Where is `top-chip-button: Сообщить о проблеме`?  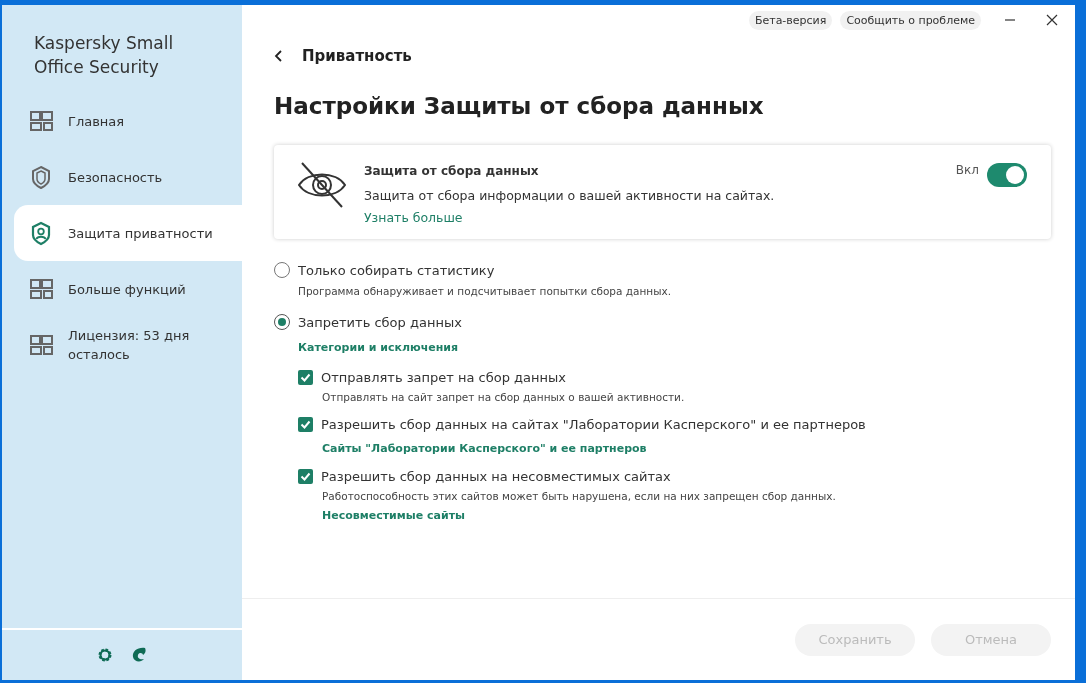 top-chip-button: Сообщить о проблеме is located at coordinates (910, 20).